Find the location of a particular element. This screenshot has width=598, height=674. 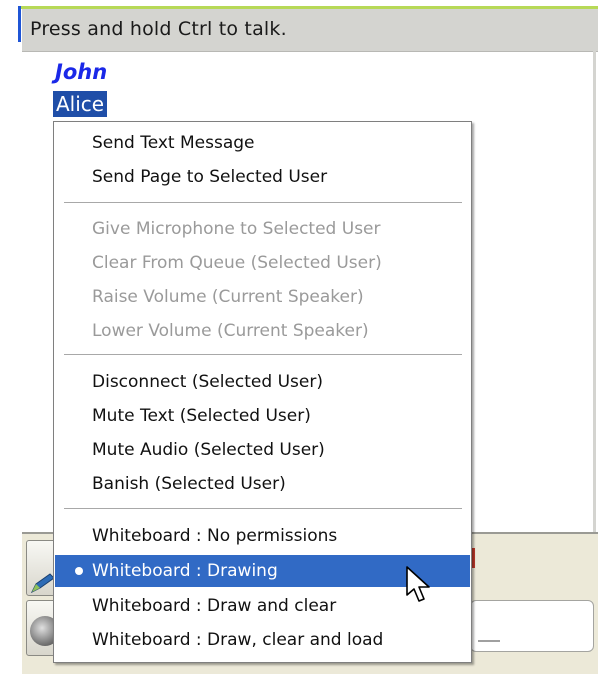

menu-item-banish: Banish (Selected User) is located at coordinates (262, 484).